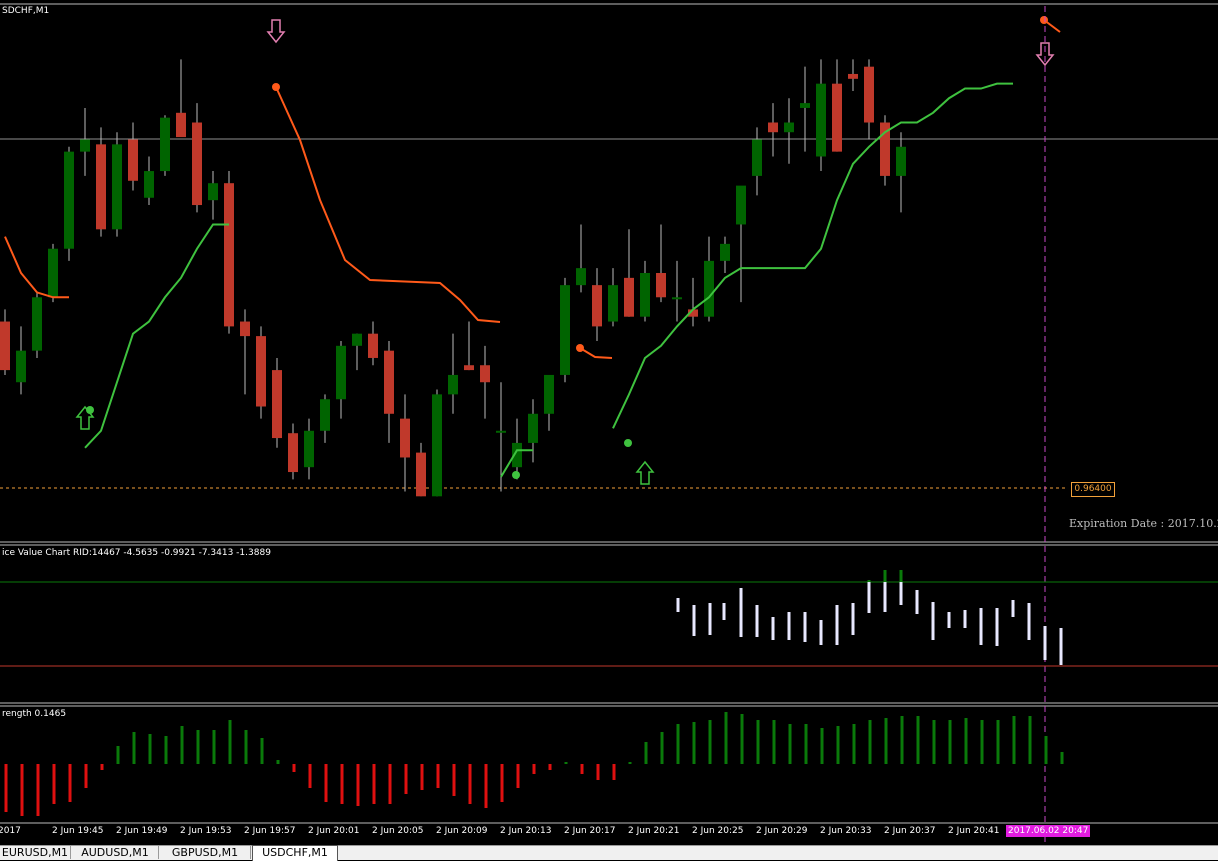 This screenshot has height=861, width=1218. Describe the element at coordinates (645, 472) in the screenshot. I see `buy-arrow-icon` at that location.